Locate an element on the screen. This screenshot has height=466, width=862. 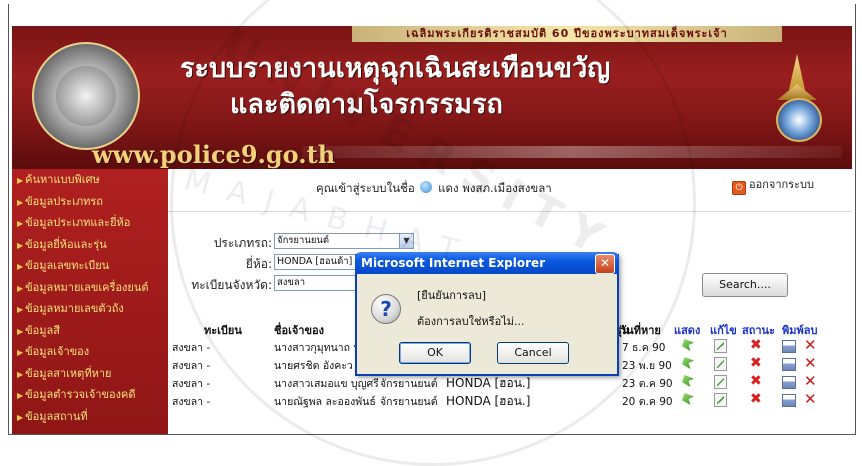
sidebar-item-owner: ▶ ข้อมูลเจ้าของ is located at coordinates (90, 352).